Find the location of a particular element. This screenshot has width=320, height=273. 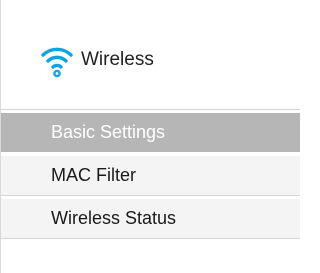

section-title: Wireless is located at coordinates (117, 59).